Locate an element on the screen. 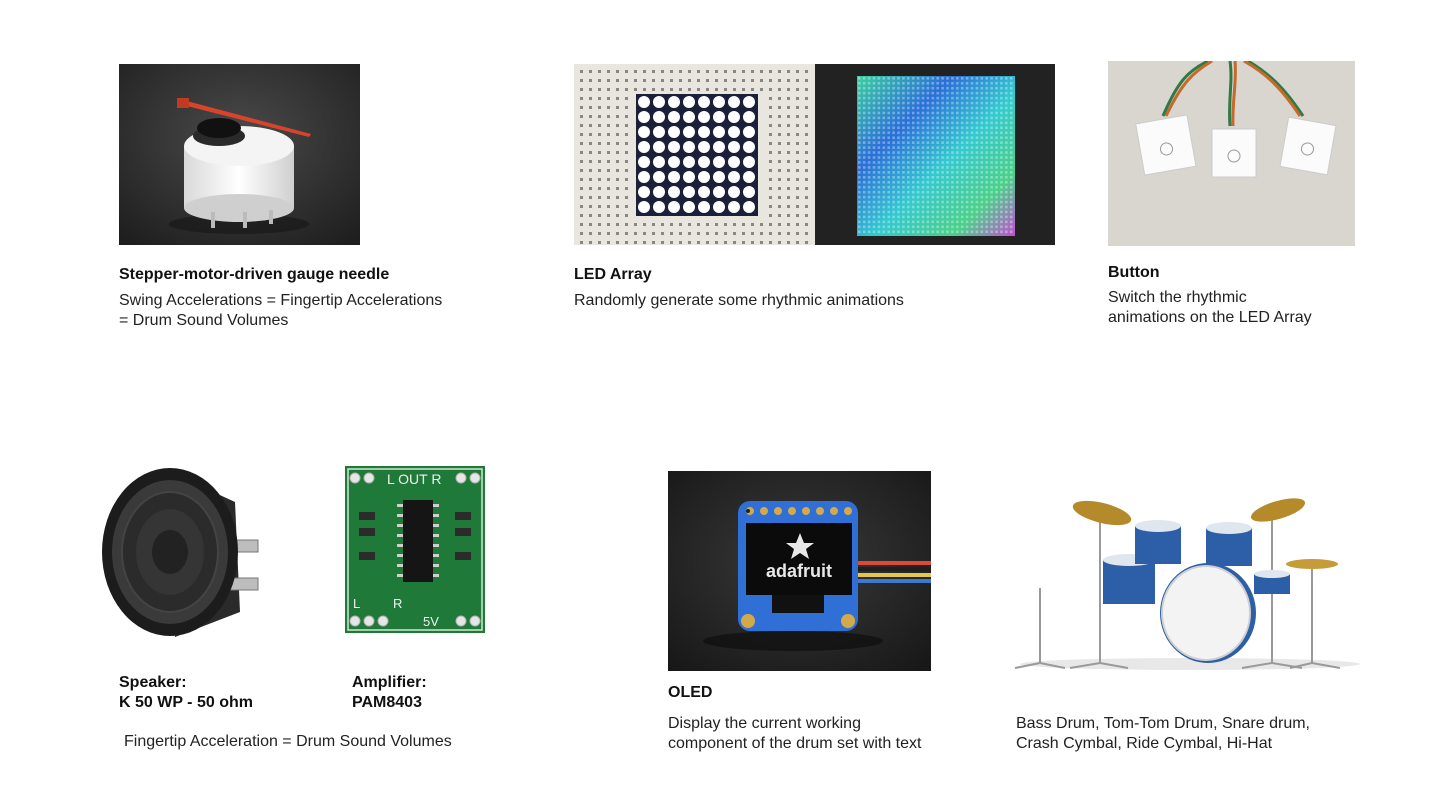 Image resolution: width=1434 pixels, height=804 pixels. drums-description-line-2: Crash Cymbal, Ride Cymbal, Hi-Hat is located at coordinates (1144, 743).